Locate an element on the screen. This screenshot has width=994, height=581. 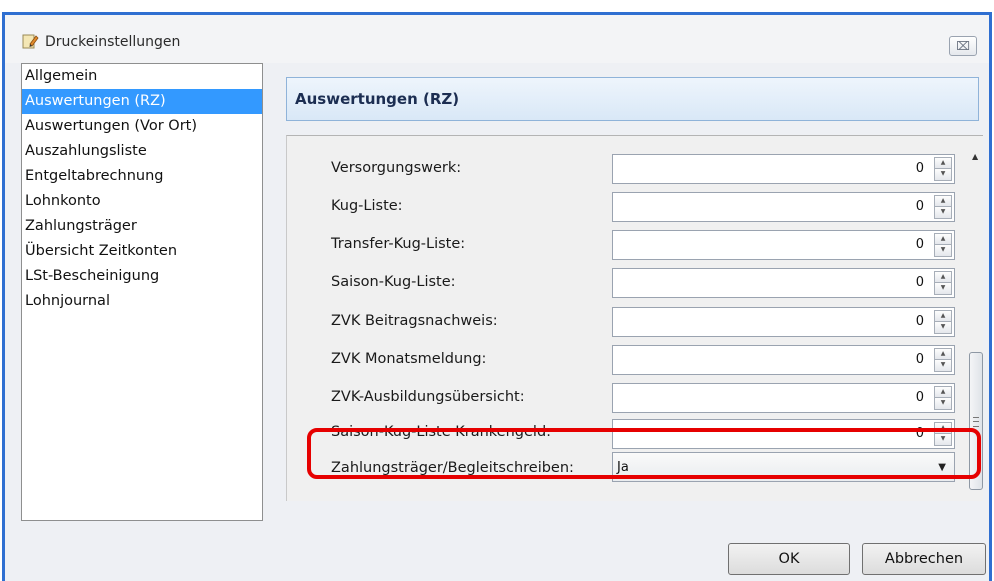
zvk-ausbildungsuebersicht-stepper: 0 ▲ ▼ is located at coordinates (783, 398).